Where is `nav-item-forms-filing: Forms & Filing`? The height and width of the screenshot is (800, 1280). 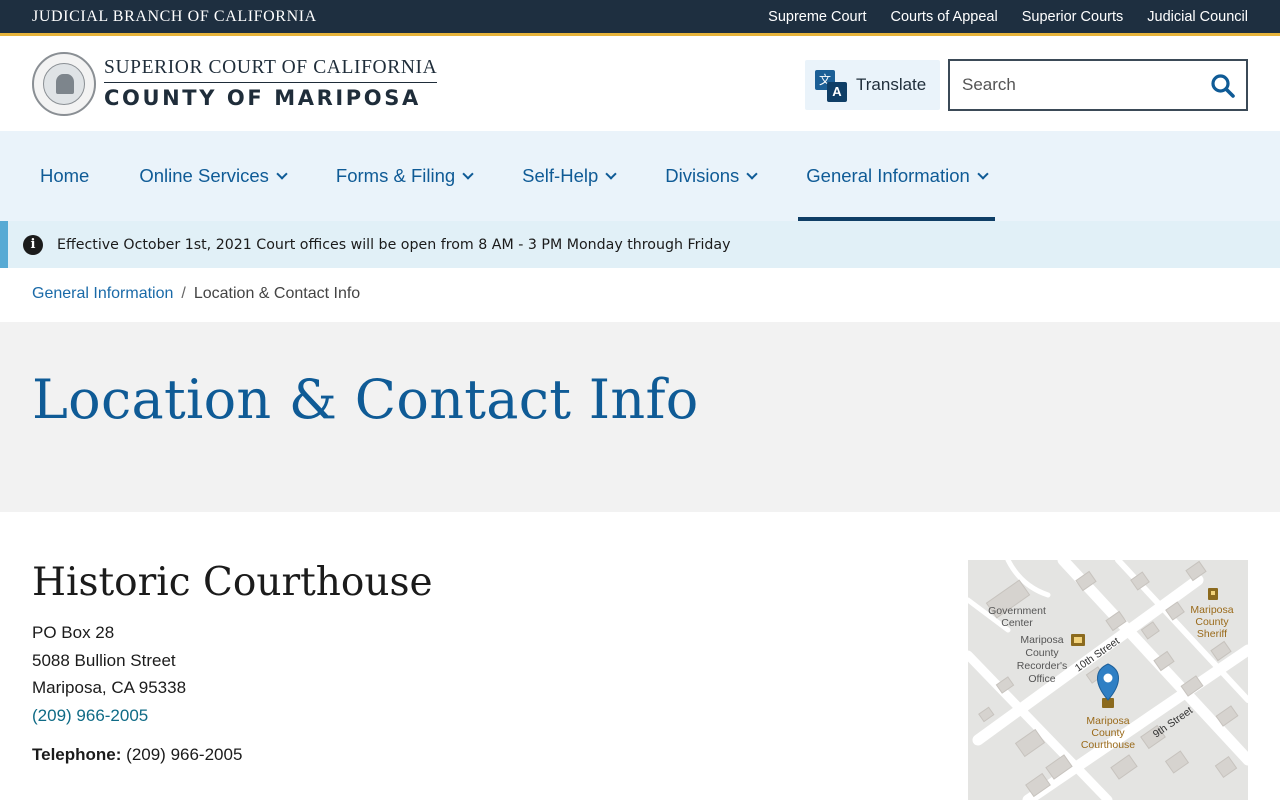
nav-item-forms-filing: Forms & Filing is located at coordinates (404, 176).